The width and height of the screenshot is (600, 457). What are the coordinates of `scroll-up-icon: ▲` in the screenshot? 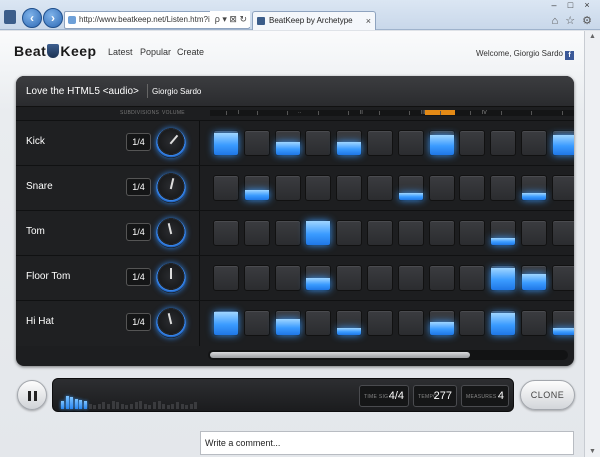 It's located at (592, 36).